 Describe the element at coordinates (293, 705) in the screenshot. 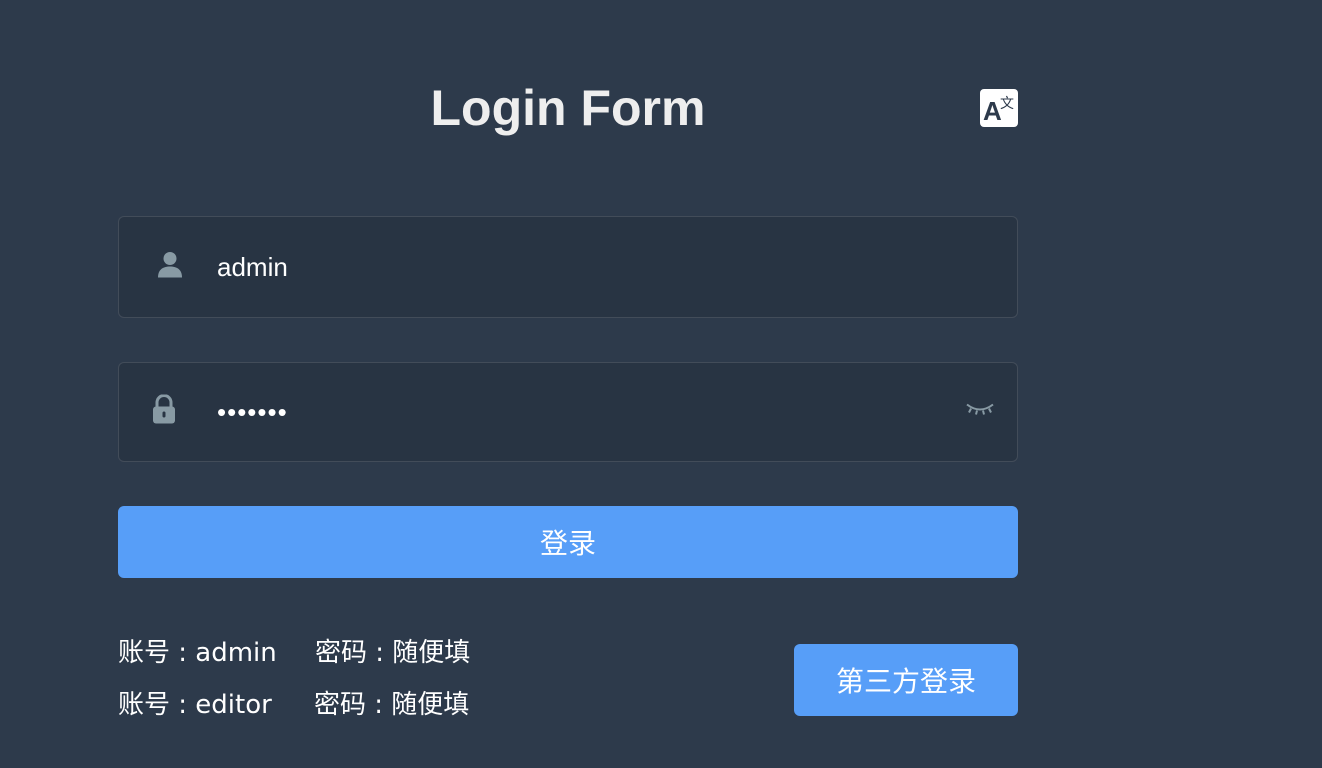

I see `tip-row: 账号 : editor 密码 : 随便填` at that location.